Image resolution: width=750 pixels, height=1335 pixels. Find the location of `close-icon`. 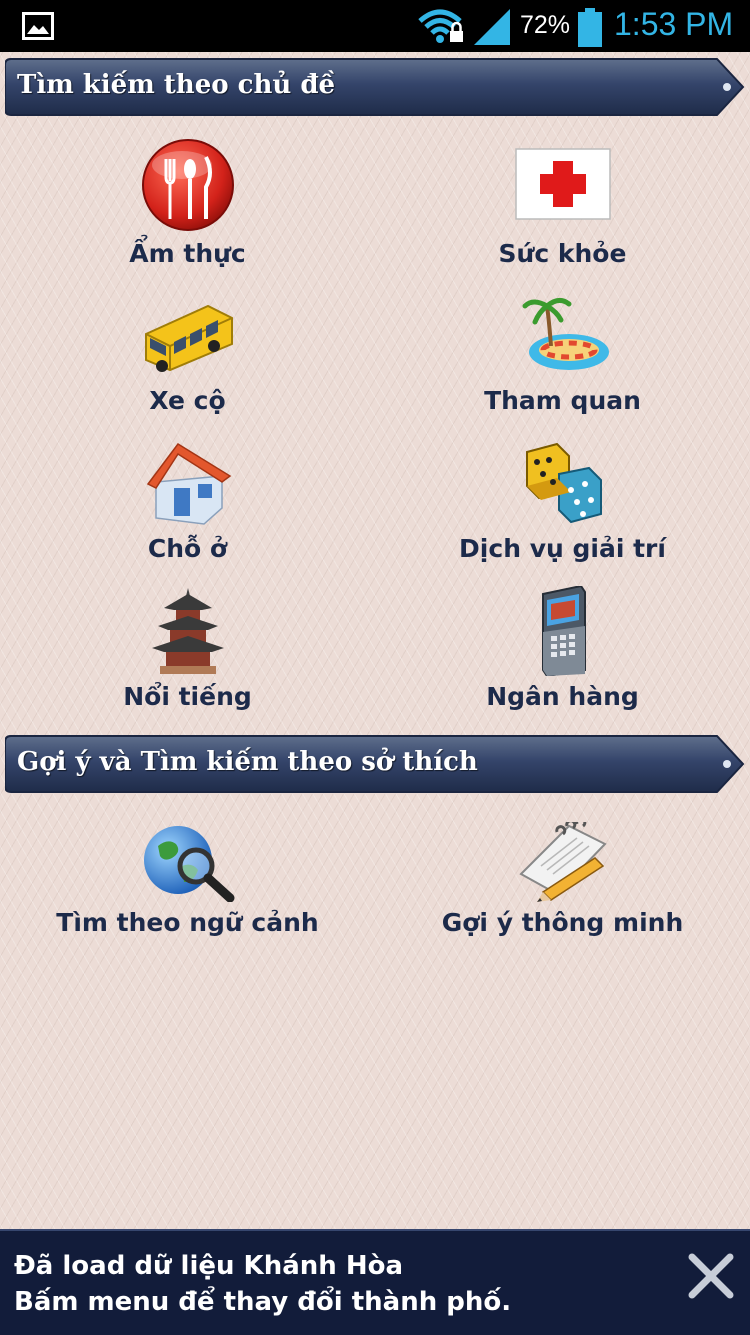

close-icon is located at coordinates (711, 1276).